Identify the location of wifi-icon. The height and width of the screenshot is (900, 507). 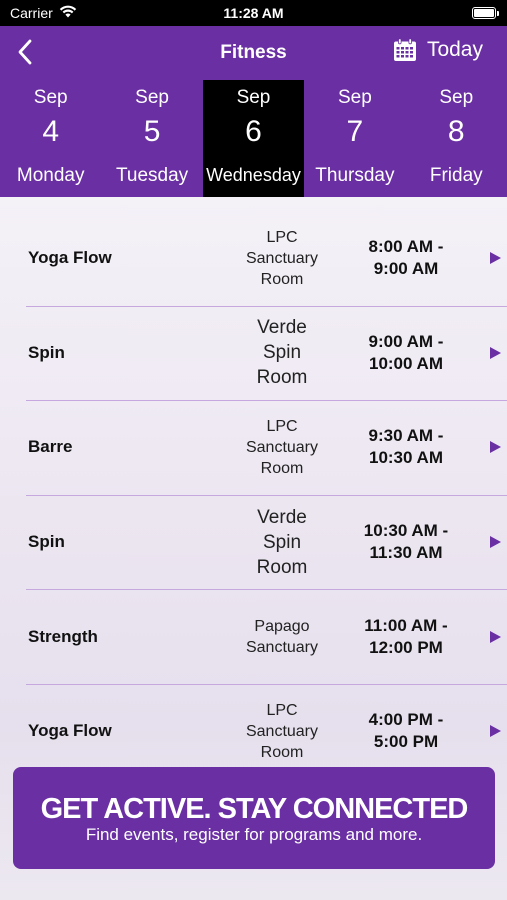
(68, 13).